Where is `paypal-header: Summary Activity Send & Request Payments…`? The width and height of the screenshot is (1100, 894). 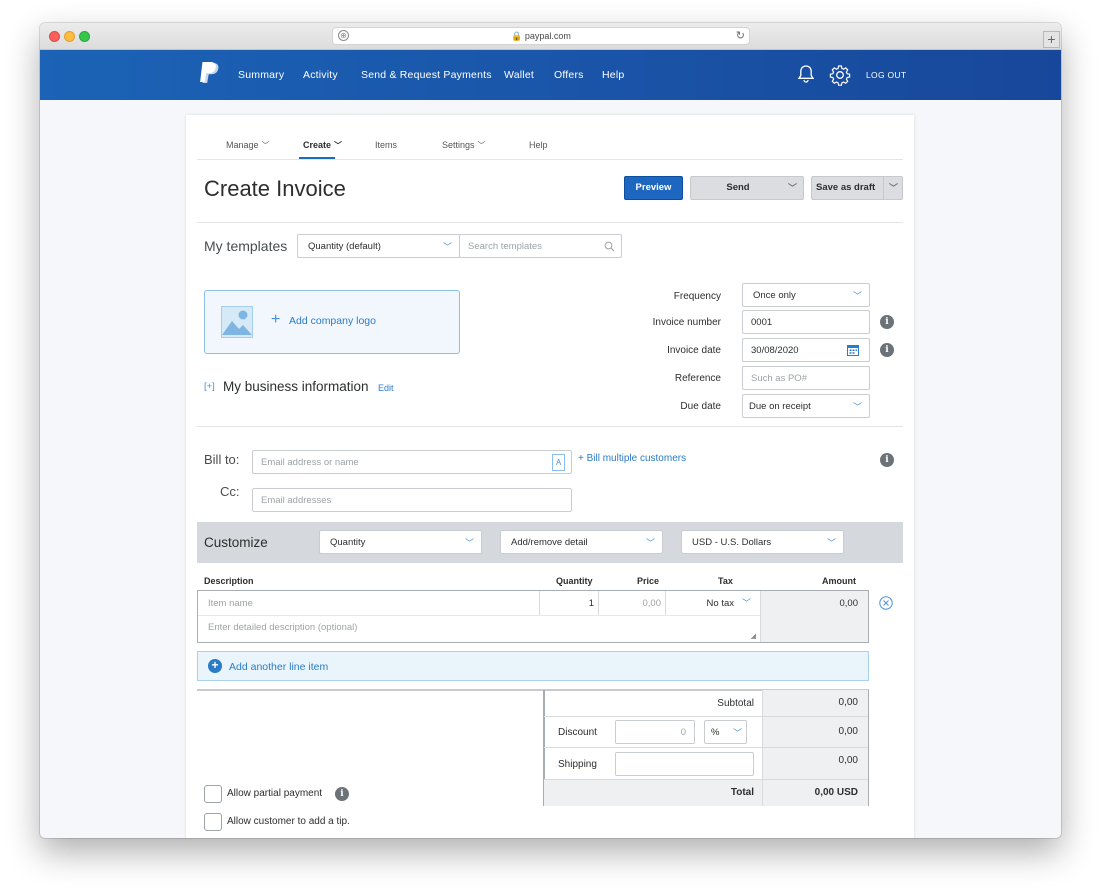 paypal-header: Summary Activity Send & Request Payments… is located at coordinates (550, 75).